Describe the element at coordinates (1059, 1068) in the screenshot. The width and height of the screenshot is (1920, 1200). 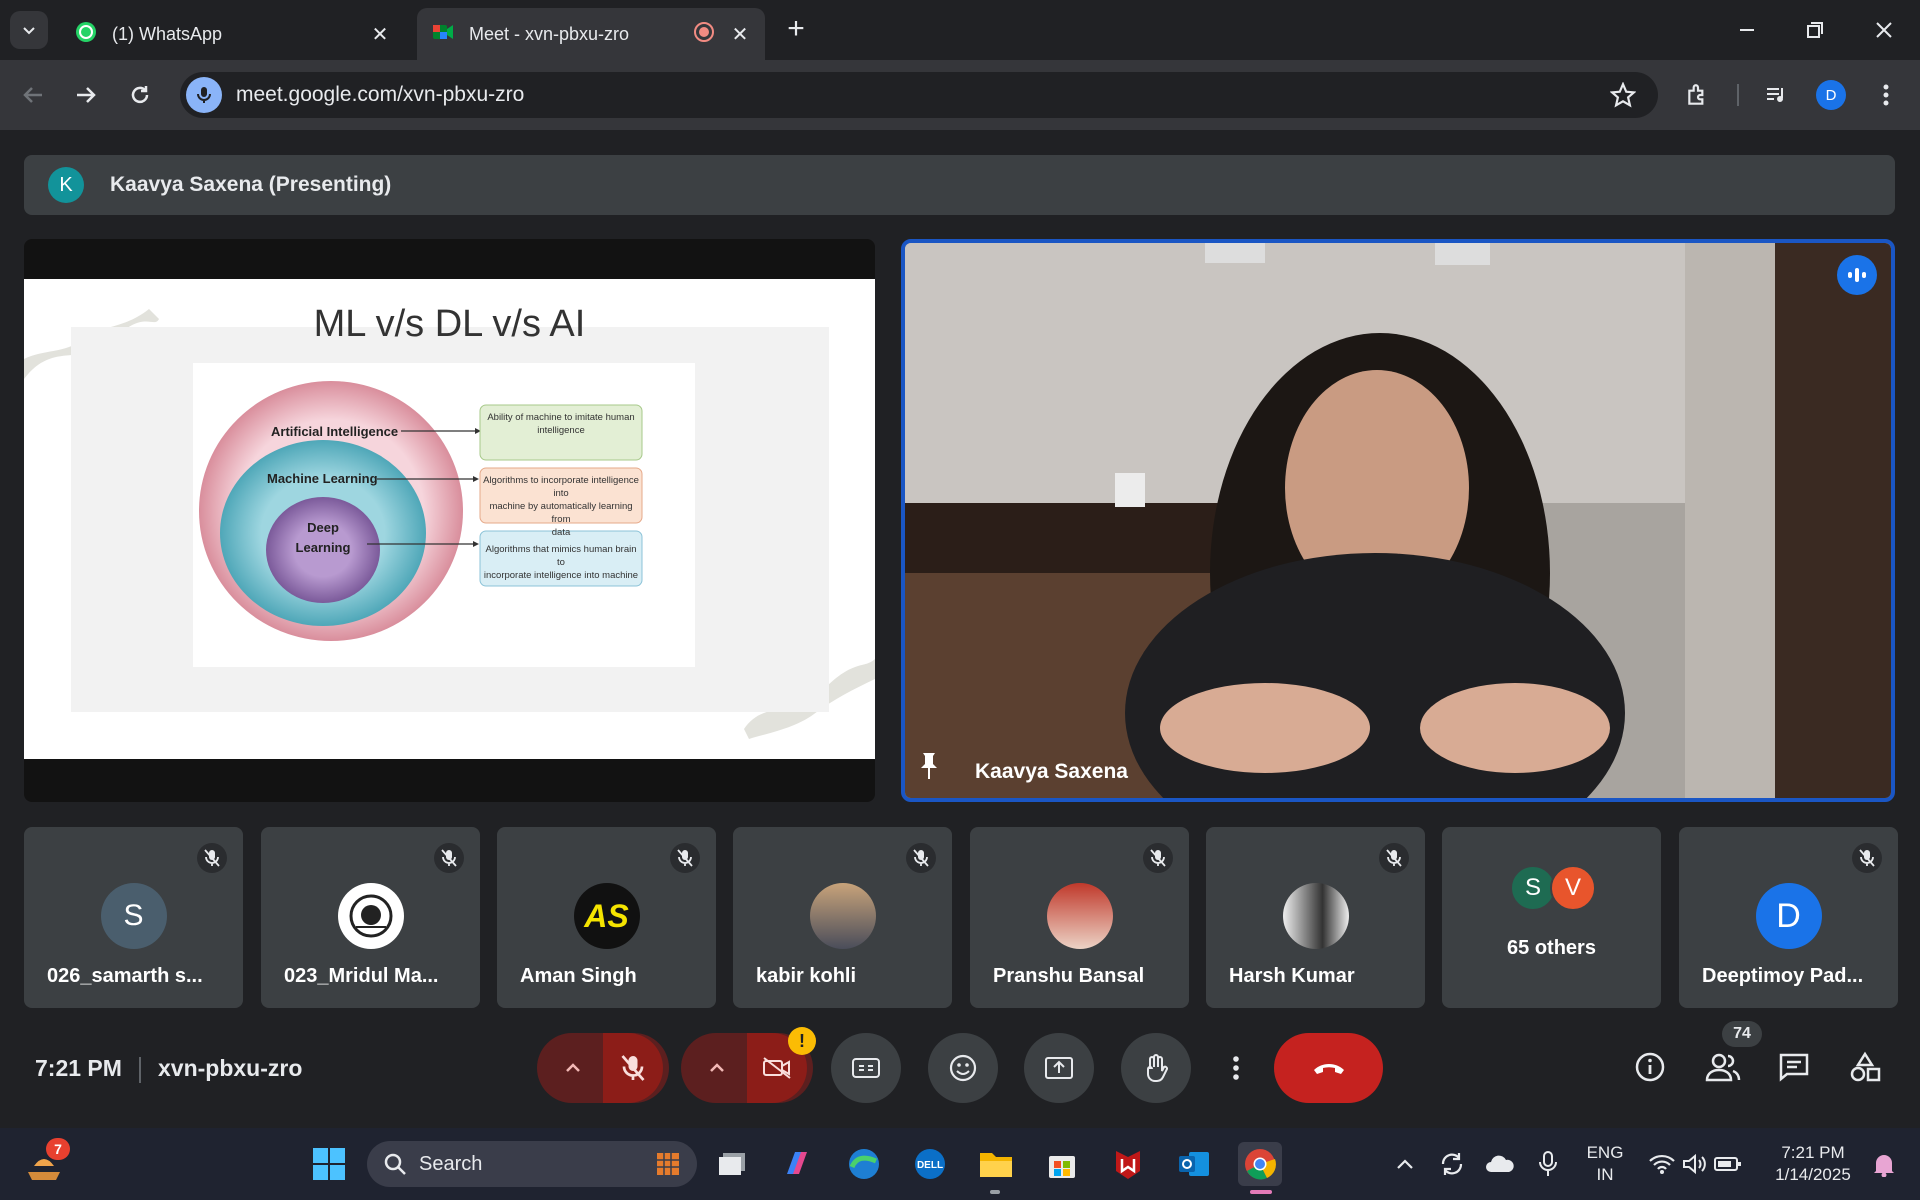
I see `present-screen-button` at that location.